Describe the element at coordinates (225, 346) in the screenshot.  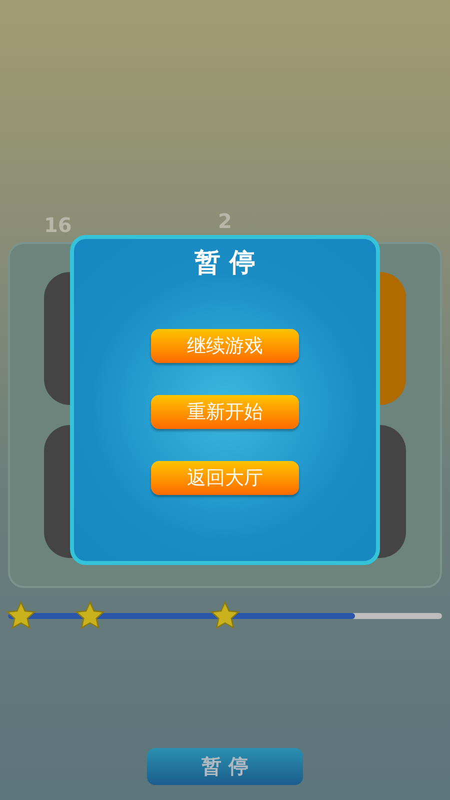
I see `menu-button: 继续游戏` at that location.